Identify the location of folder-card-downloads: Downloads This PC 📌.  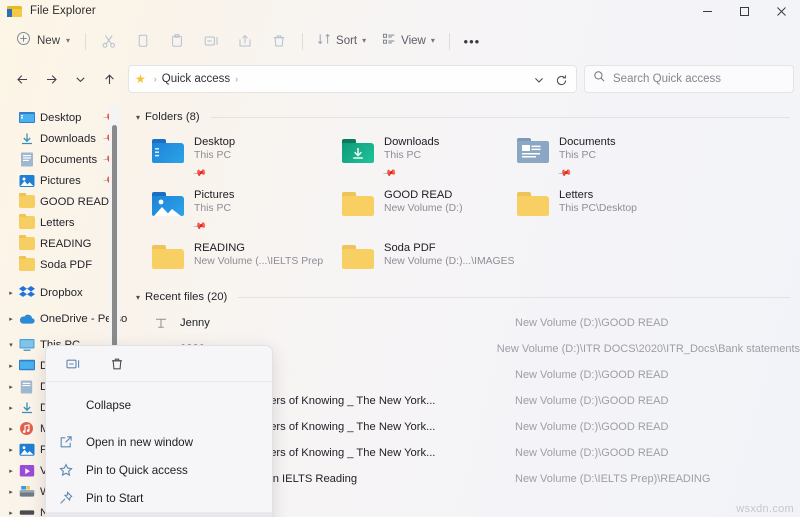
(429, 157).